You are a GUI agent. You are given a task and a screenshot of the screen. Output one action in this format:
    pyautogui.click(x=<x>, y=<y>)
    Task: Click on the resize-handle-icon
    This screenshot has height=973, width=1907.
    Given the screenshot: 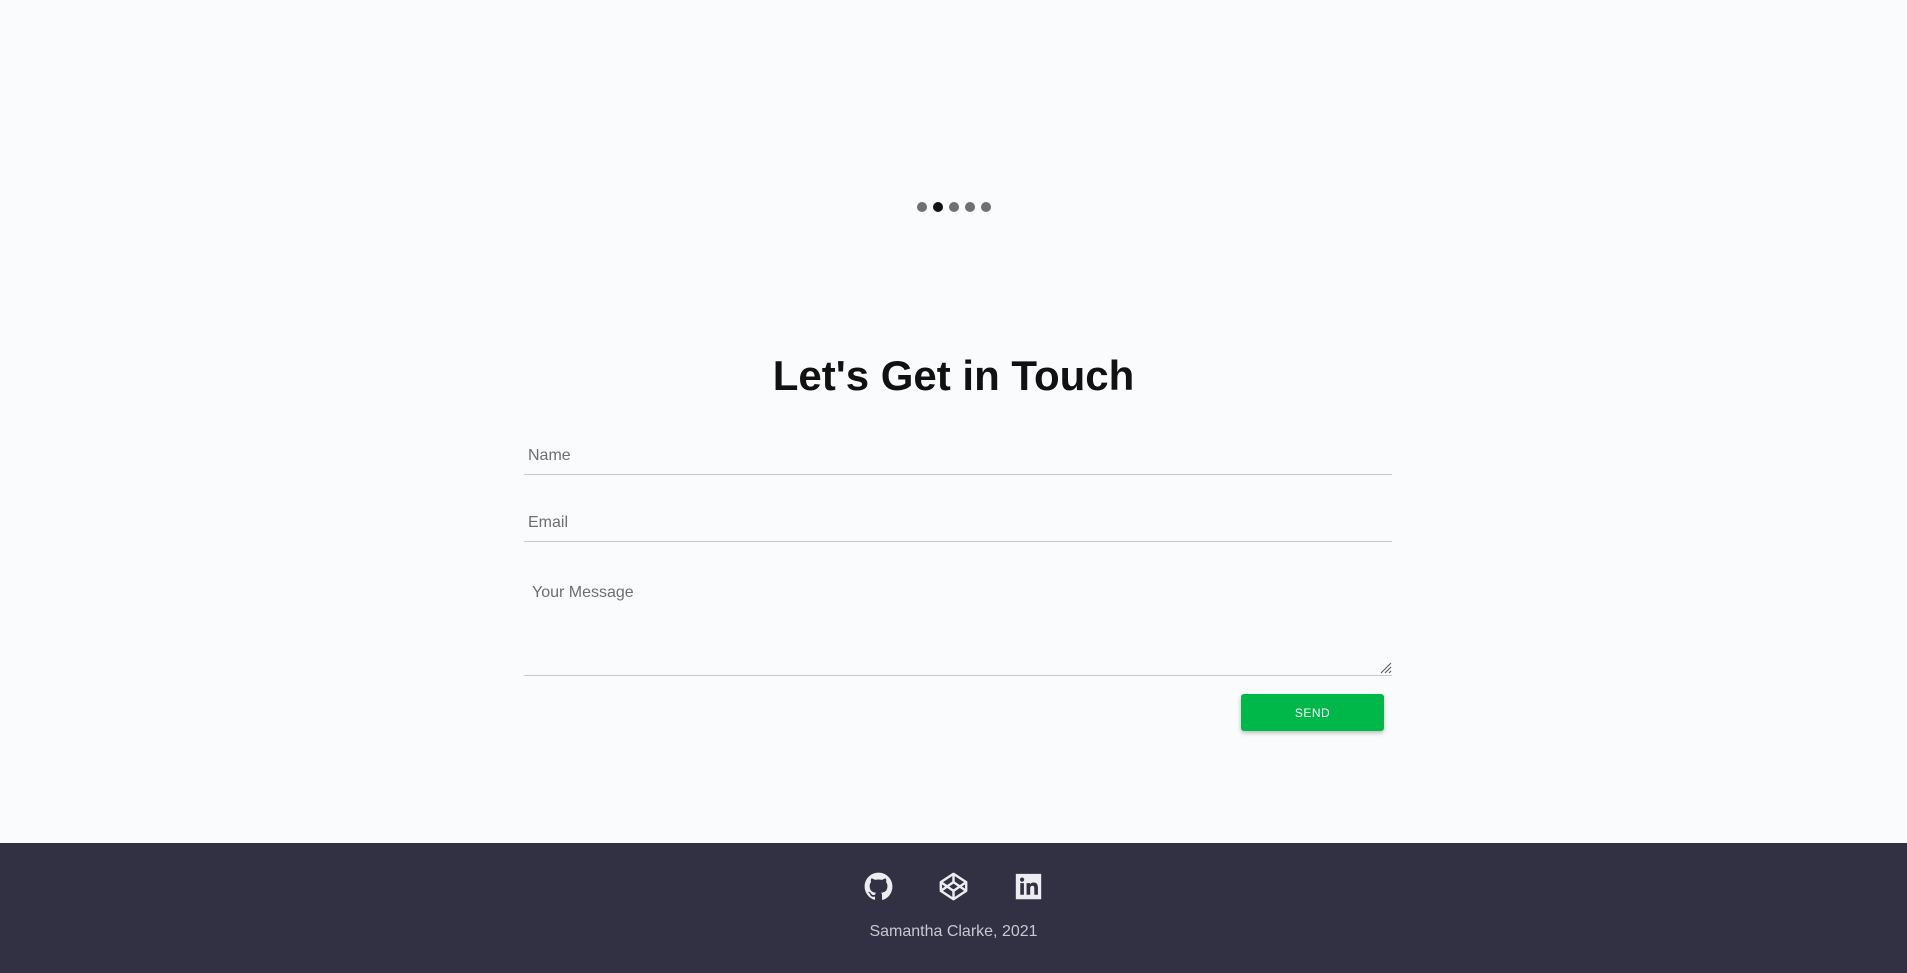 What is the action you would take?
    pyautogui.click(x=1385, y=667)
    